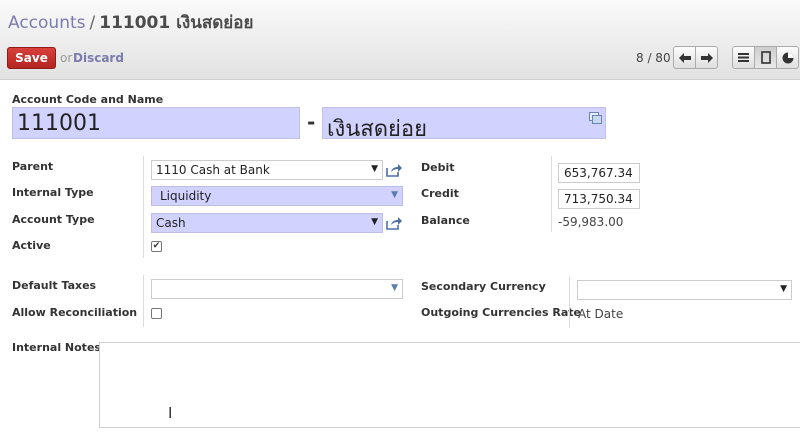  I want to click on next-record-button, so click(706, 57).